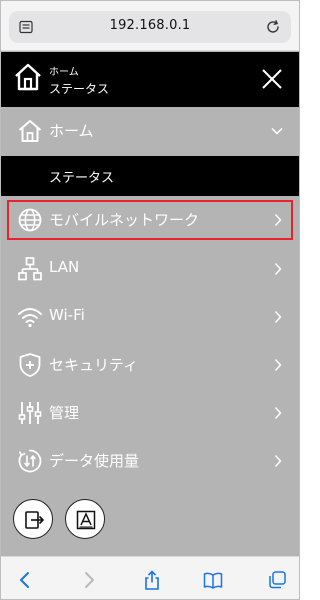 Image resolution: width=320 pixels, height=600 pixels. What do you see at coordinates (150, 176) in the screenshot?
I see `menu-subitem-status: ステータス` at bounding box center [150, 176].